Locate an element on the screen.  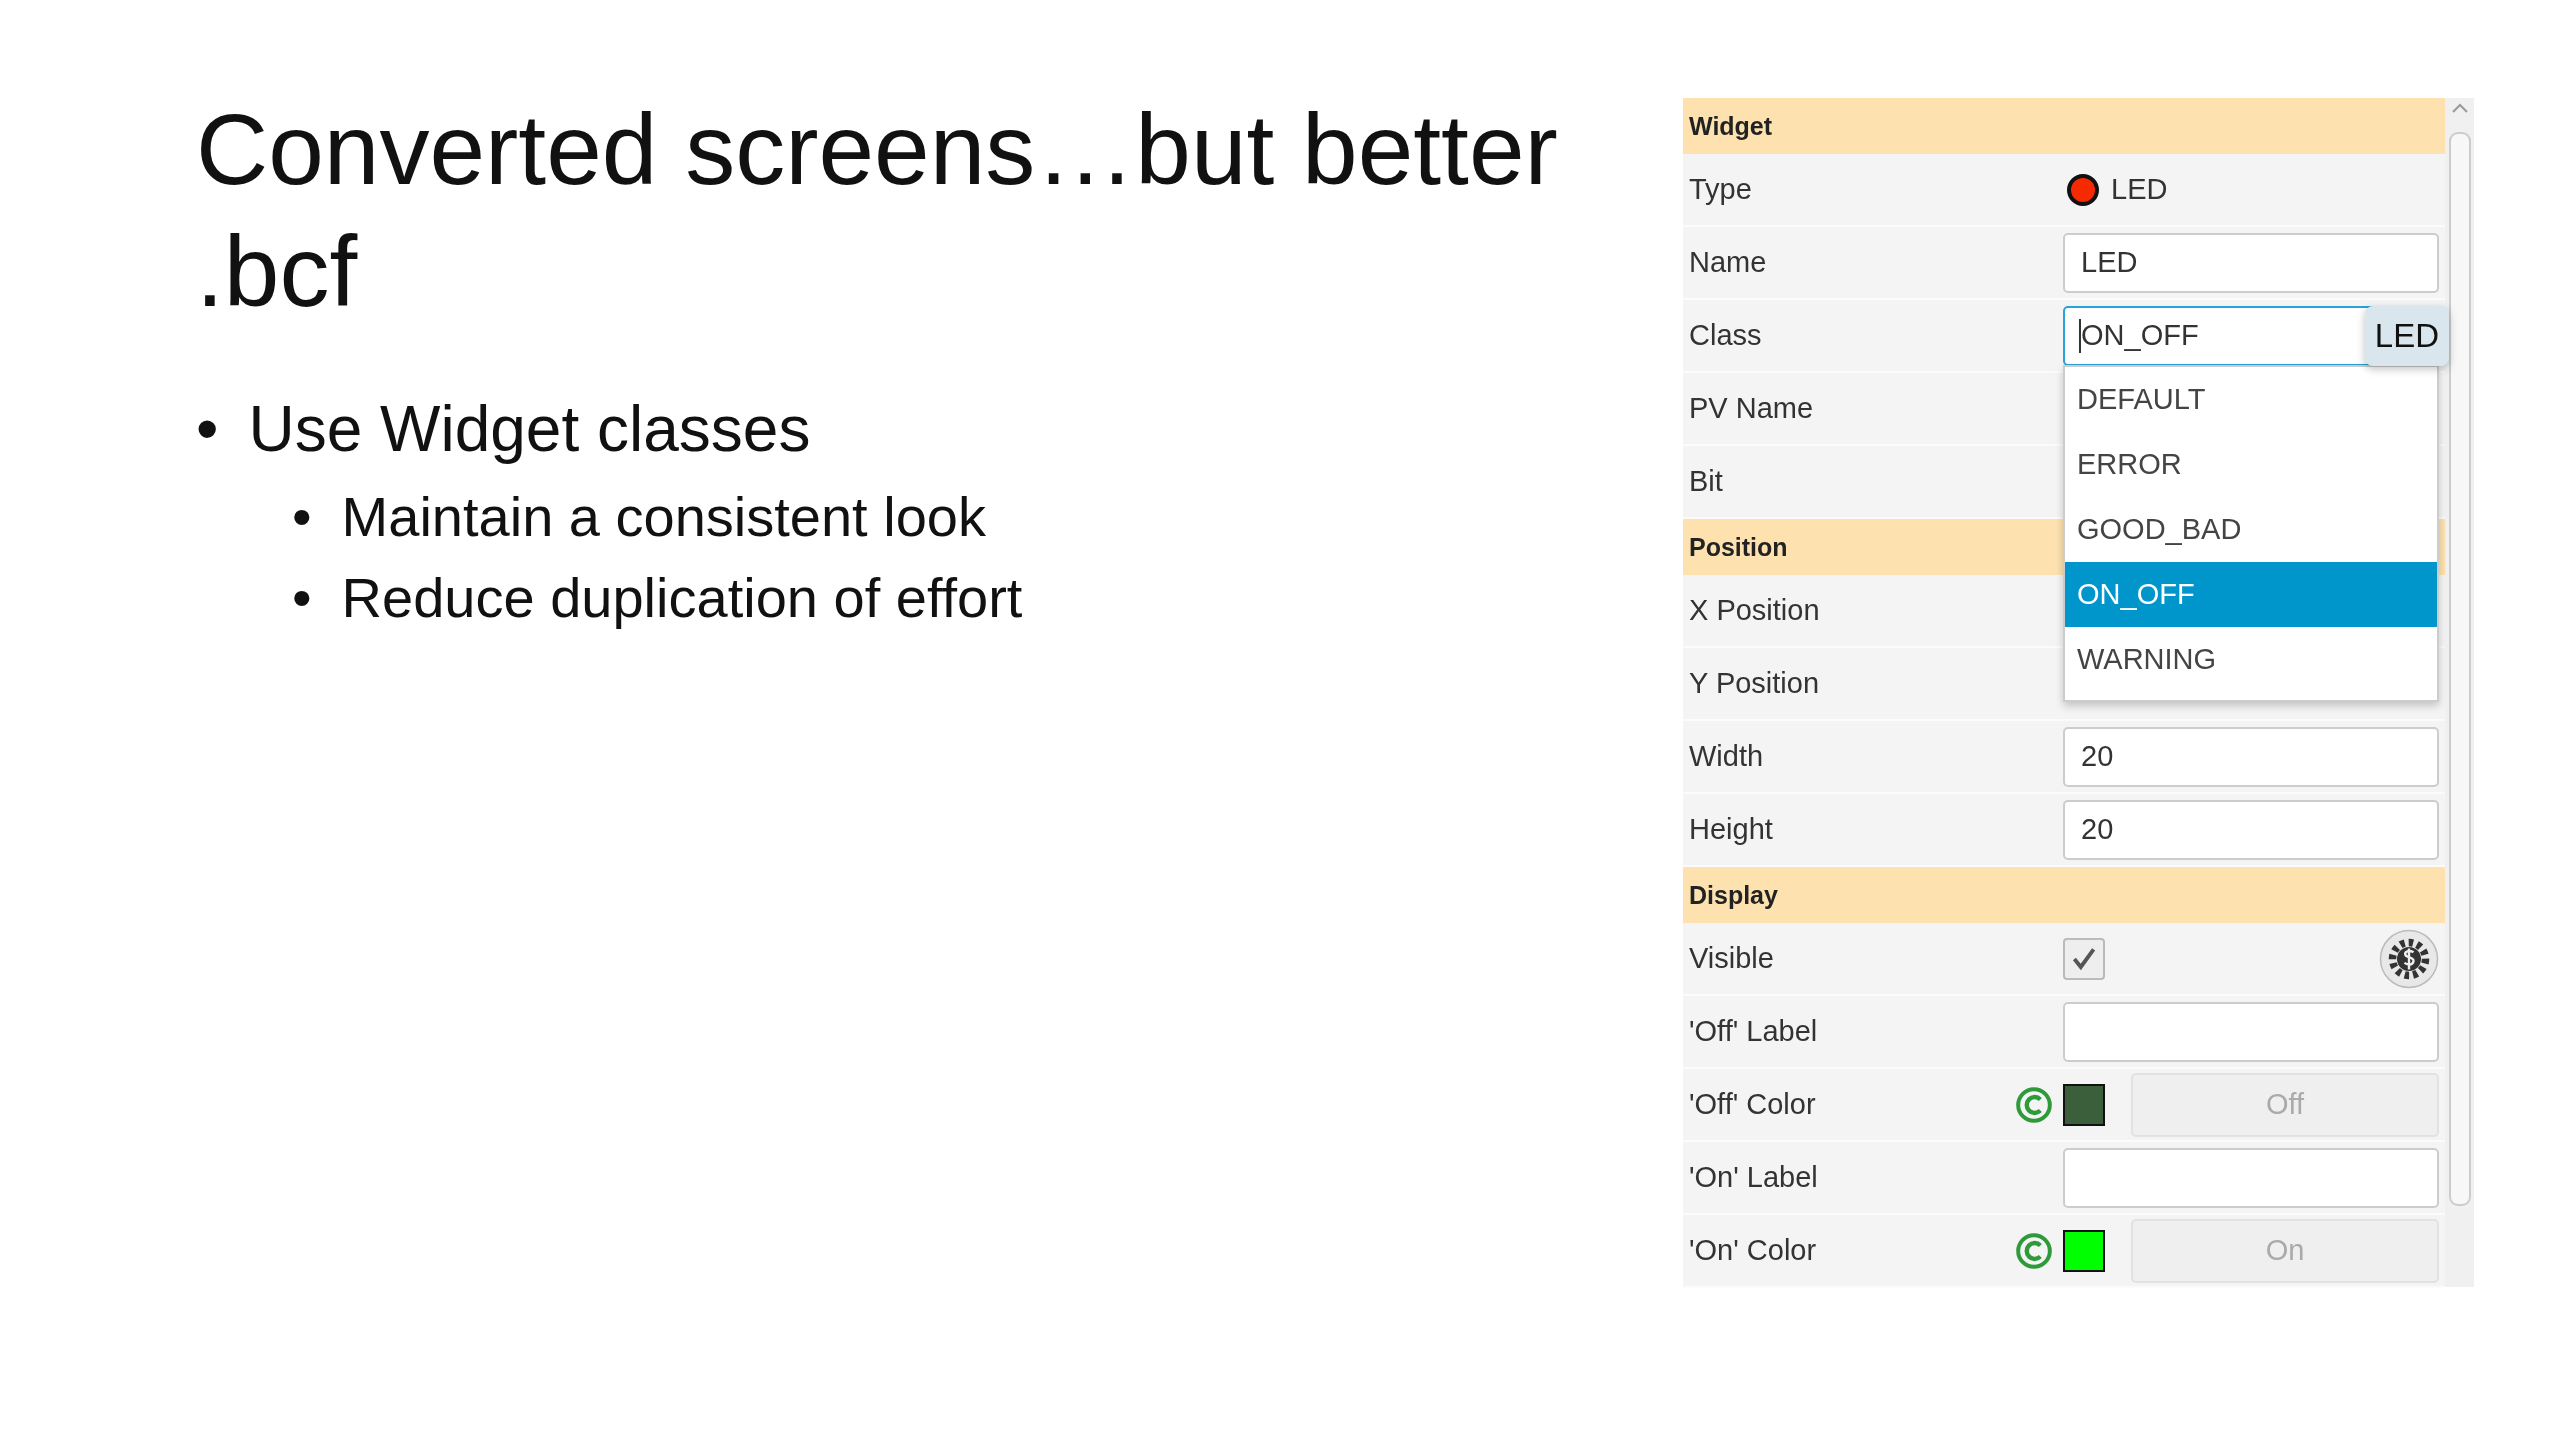
property-label: Y Position is located at coordinates (1754, 683).